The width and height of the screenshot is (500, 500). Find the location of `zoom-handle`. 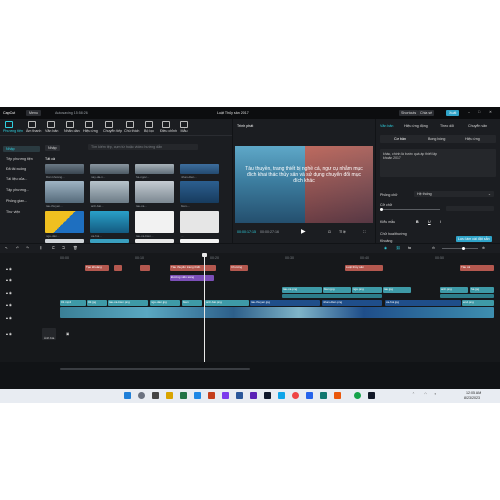

zoom-handle is located at coordinates (463, 248).